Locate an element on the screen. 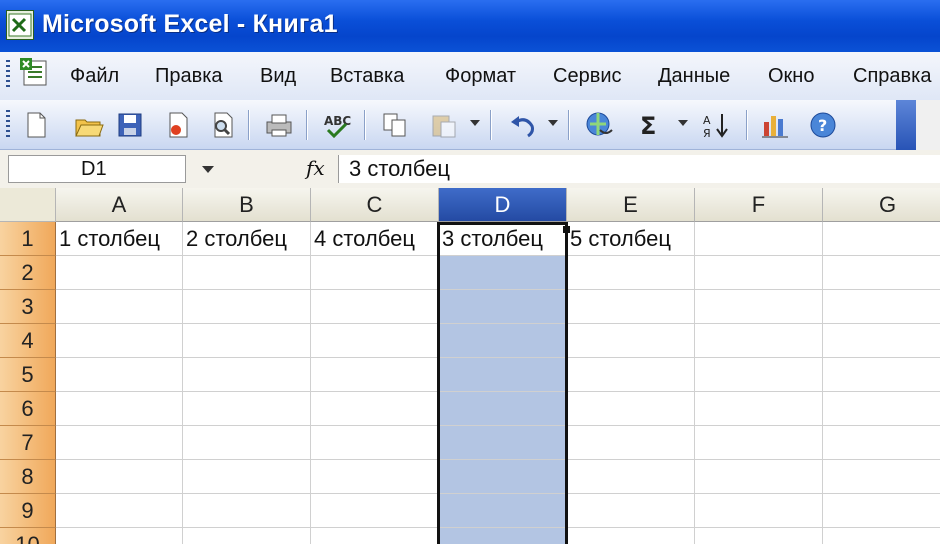 The image size is (940, 544). row-header-1: 1 is located at coordinates (28, 239).